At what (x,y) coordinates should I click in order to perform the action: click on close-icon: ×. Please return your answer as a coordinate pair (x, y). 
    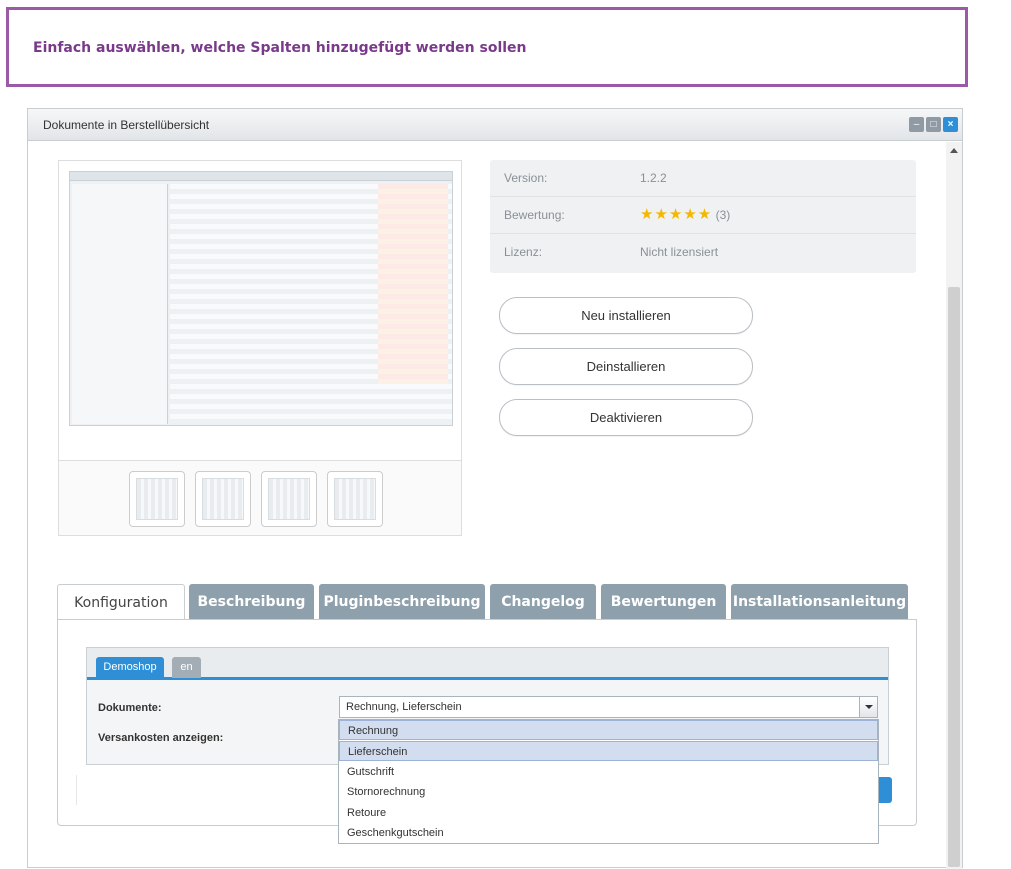
    Looking at the image, I should click on (950, 124).